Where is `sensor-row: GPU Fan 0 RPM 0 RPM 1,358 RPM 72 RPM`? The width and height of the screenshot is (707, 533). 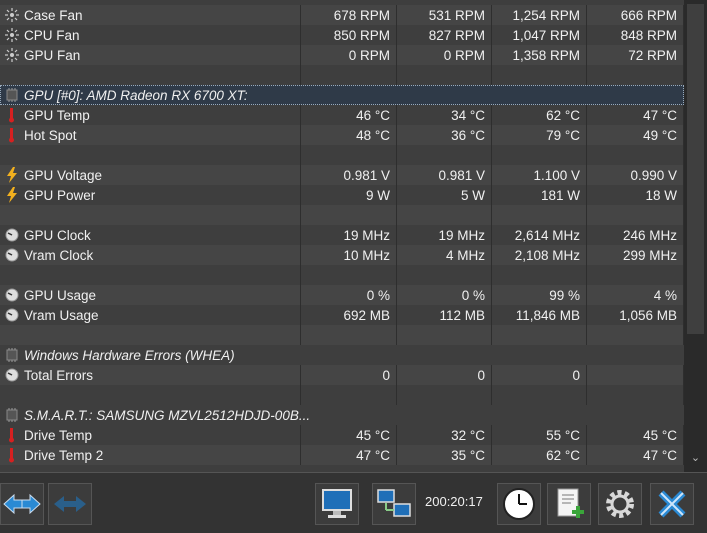
sensor-row: GPU Fan 0 RPM 0 RPM 1,358 RPM 72 RPM is located at coordinates (342, 55).